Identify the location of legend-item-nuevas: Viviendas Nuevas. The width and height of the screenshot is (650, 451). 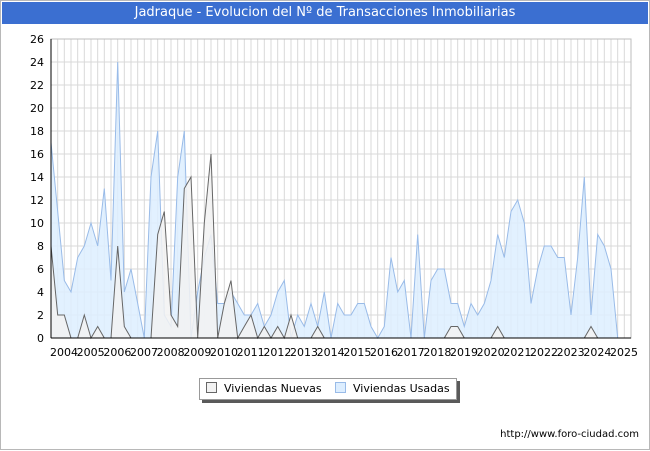
(264, 389).